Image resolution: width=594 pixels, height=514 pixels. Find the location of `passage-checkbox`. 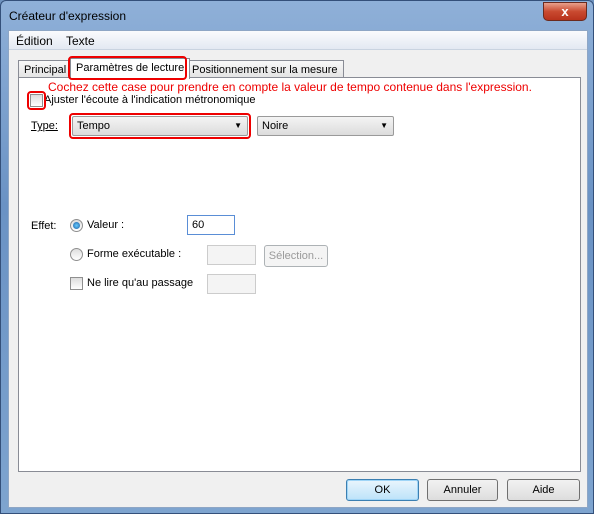

passage-checkbox is located at coordinates (76, 283).